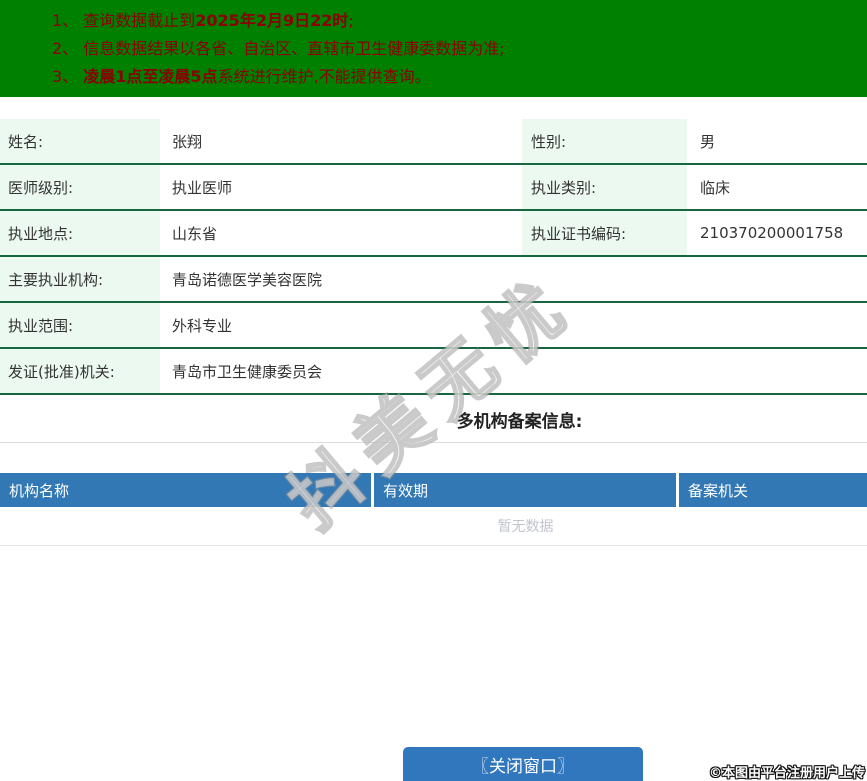  I want to click on notice-suffix: ;, so click(351, 20).